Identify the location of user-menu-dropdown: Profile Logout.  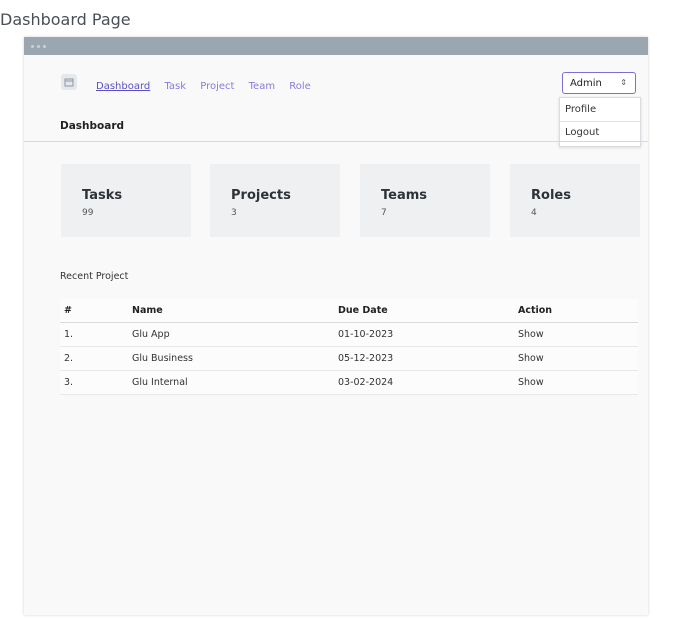
(600, 122).